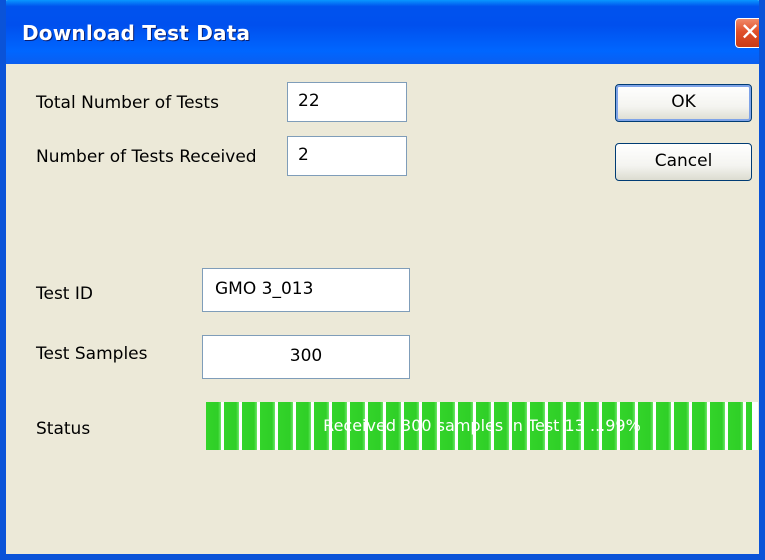  Describe the element at coordinates (306, 357) in the screenshot. I see `test-samples-field: 300` at that location.